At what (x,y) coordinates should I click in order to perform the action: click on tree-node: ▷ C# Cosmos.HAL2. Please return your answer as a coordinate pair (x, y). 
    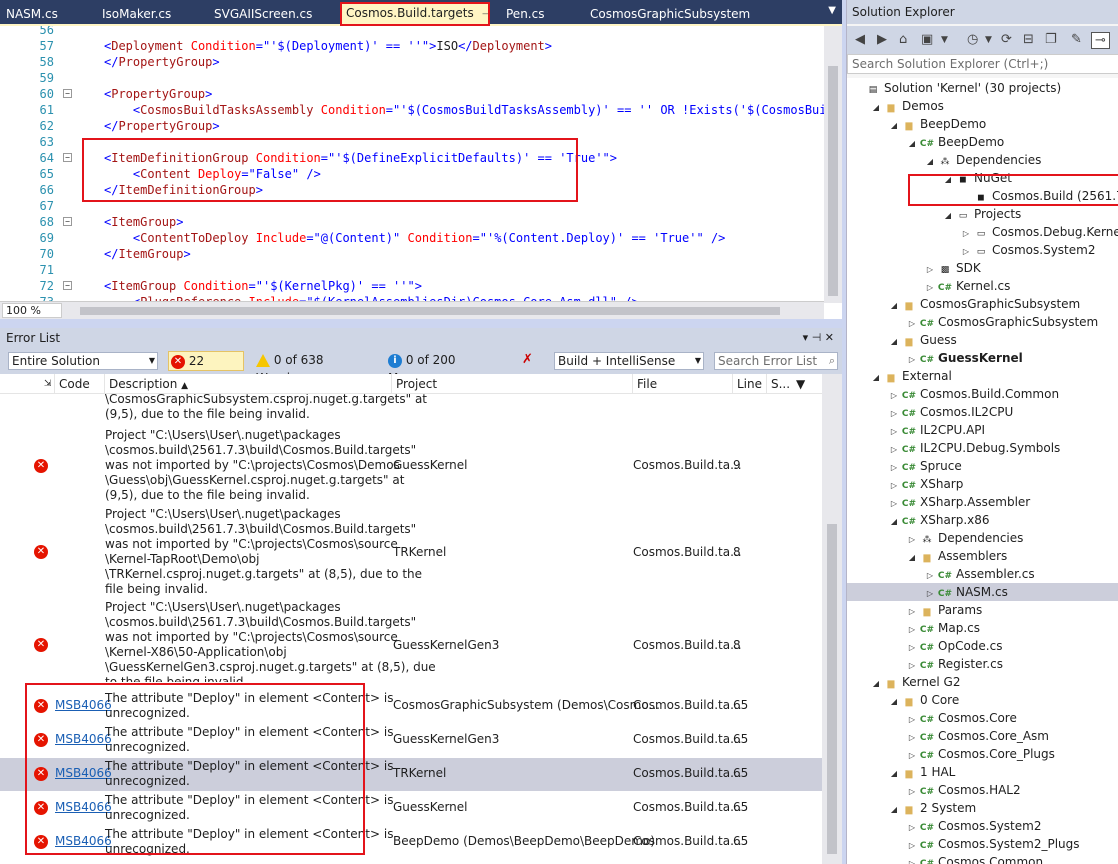
    Looking at the image, I should click on (963, 790).